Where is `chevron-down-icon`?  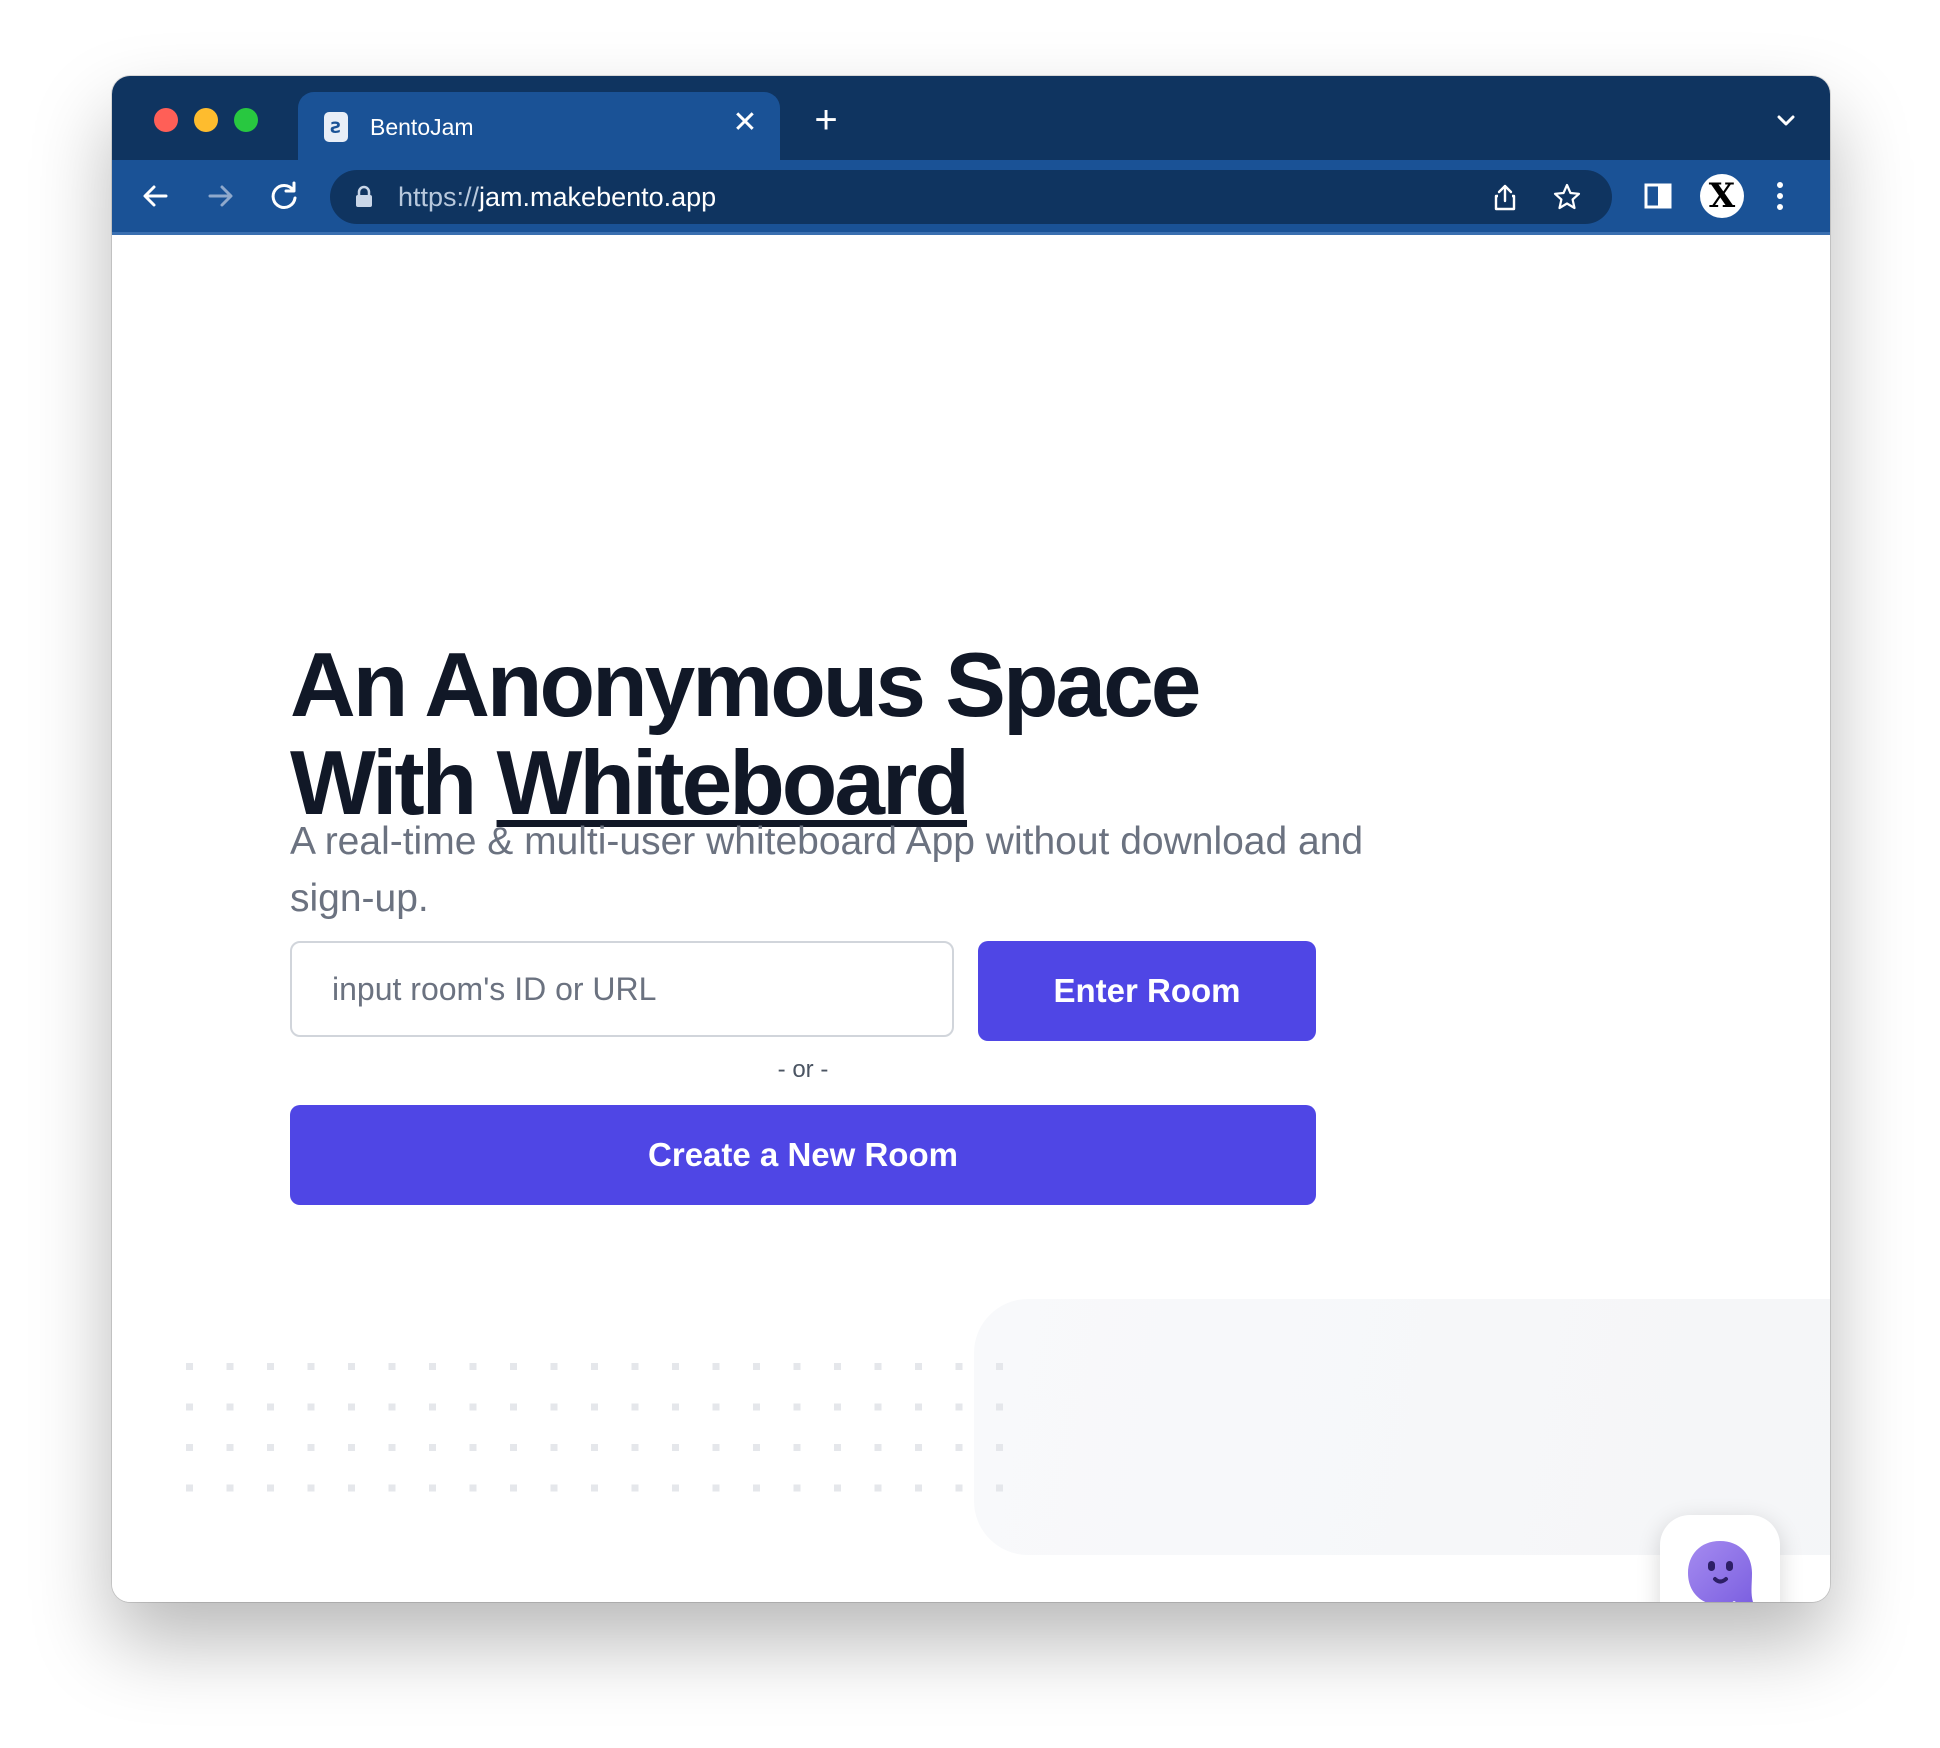
chevron-down-icon is located at coordinates (1786, 120).